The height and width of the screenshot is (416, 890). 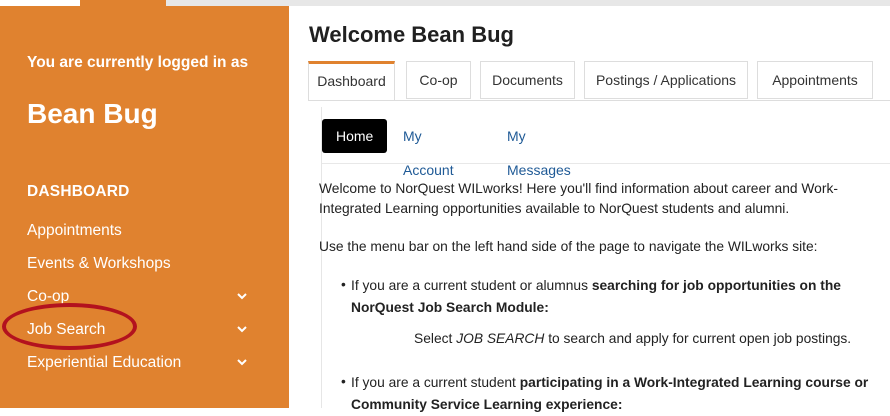 I want to click on sidebar-item-label: Appointments, so click(x=74, y=230).